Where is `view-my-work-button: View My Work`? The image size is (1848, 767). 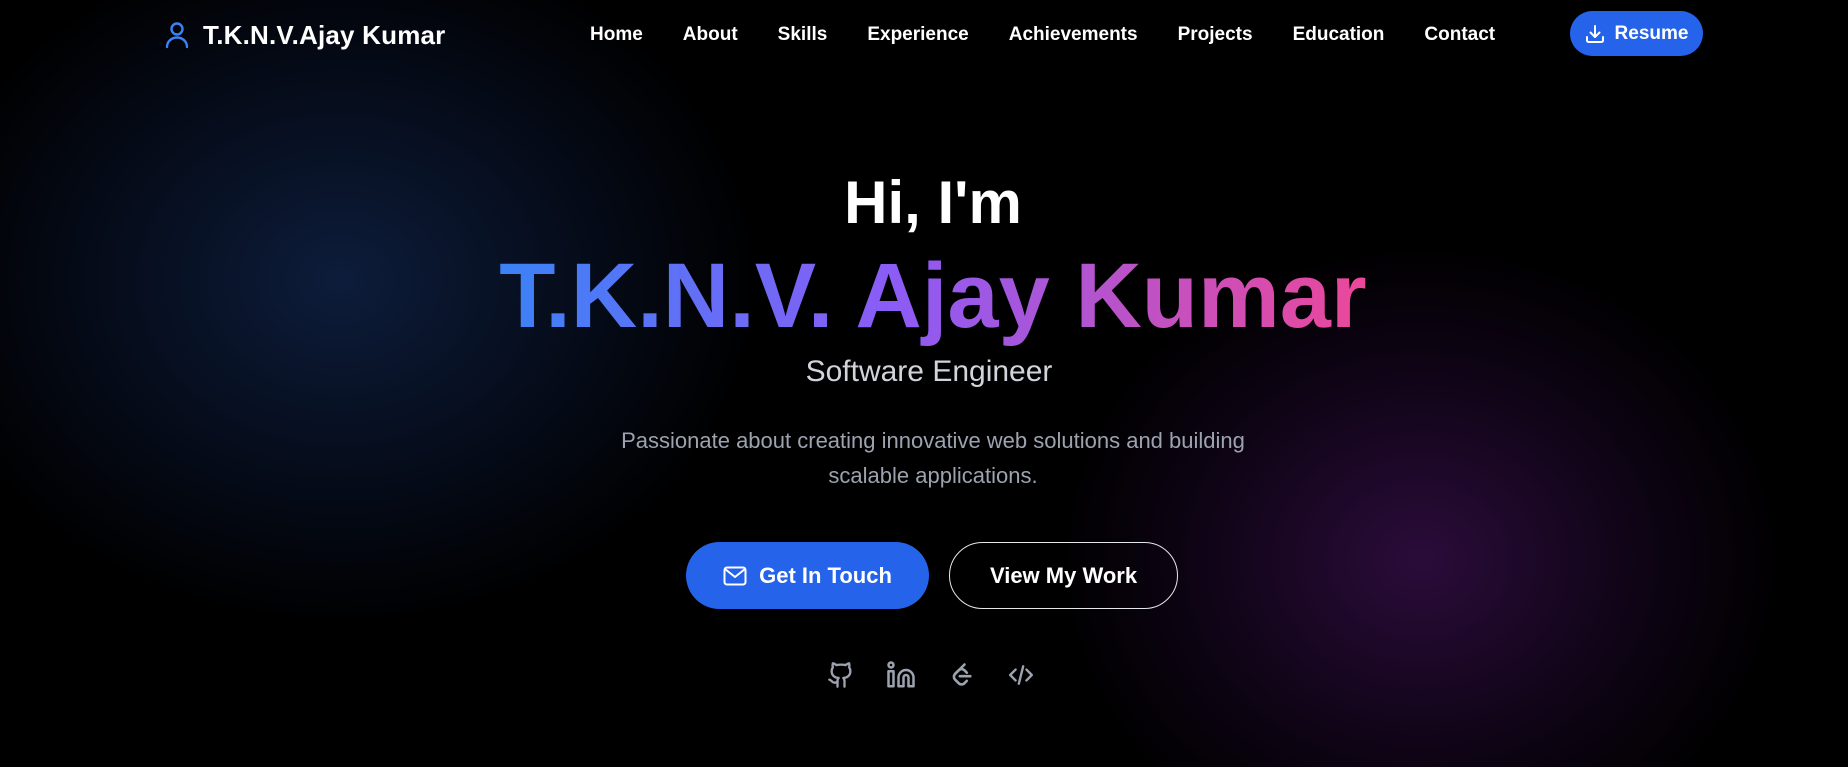 view-my-work-button: View My Work is located at coordinates (1063, 575).